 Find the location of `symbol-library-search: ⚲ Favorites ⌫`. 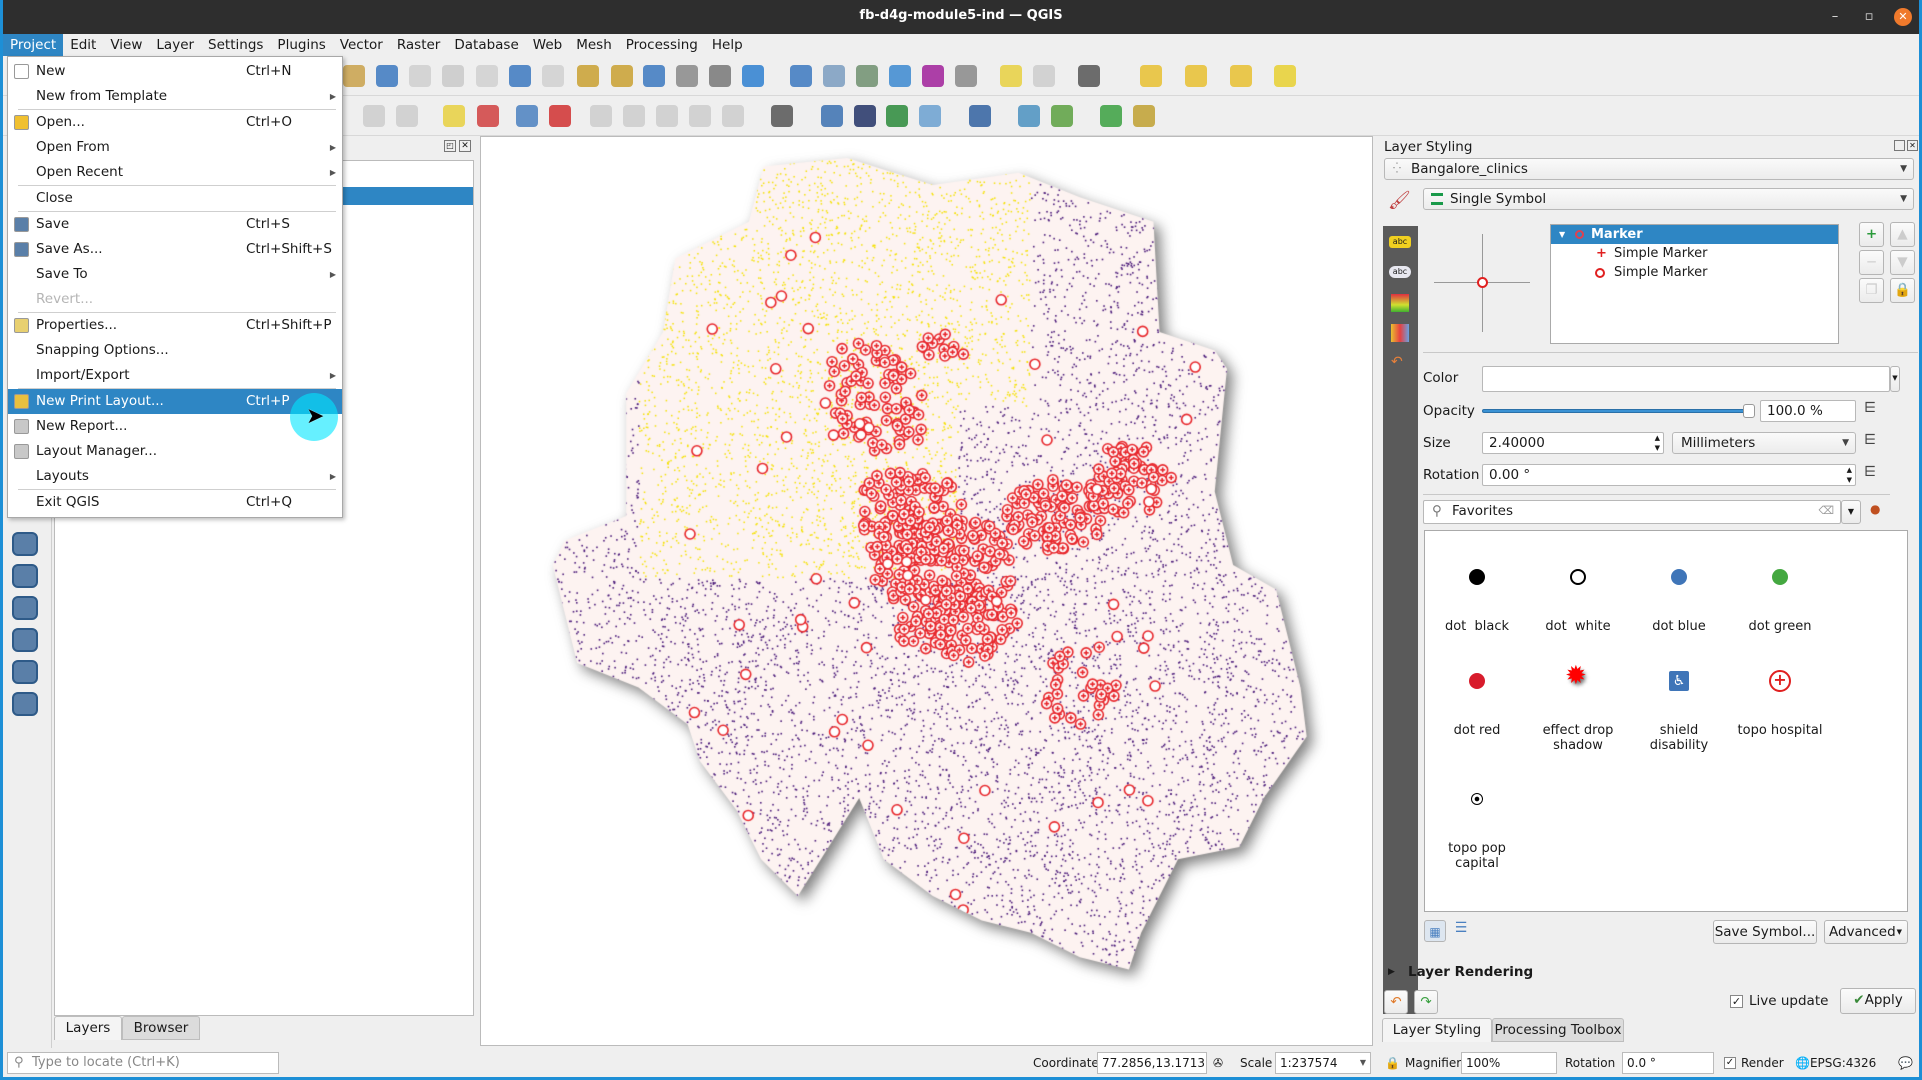

symbol-library-search: ⚲ Favorites ⌫ is located at coordinates (1632, 512).